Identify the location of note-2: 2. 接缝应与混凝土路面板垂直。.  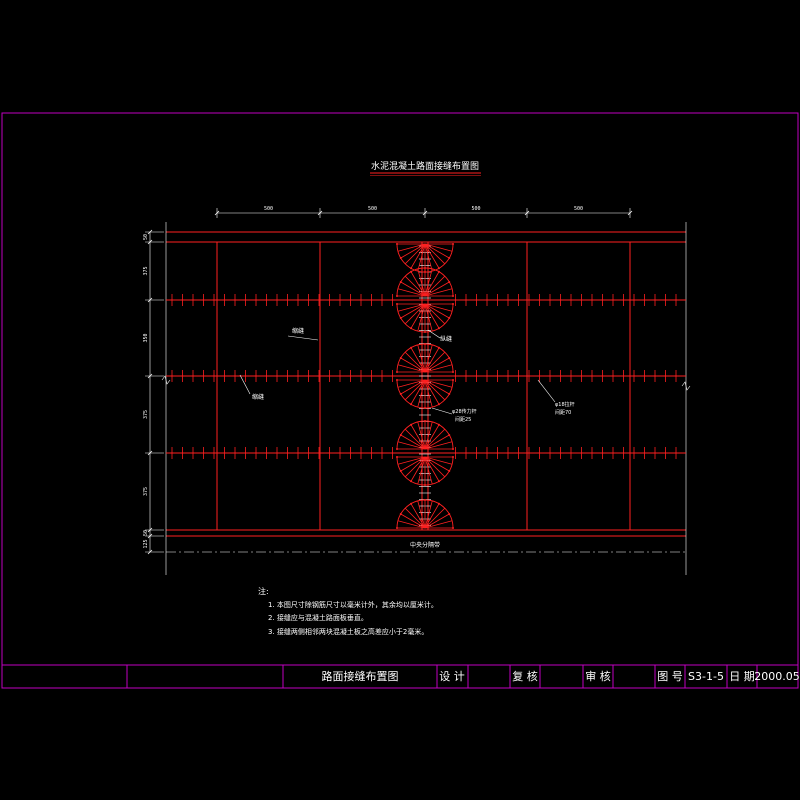
(318, 617).